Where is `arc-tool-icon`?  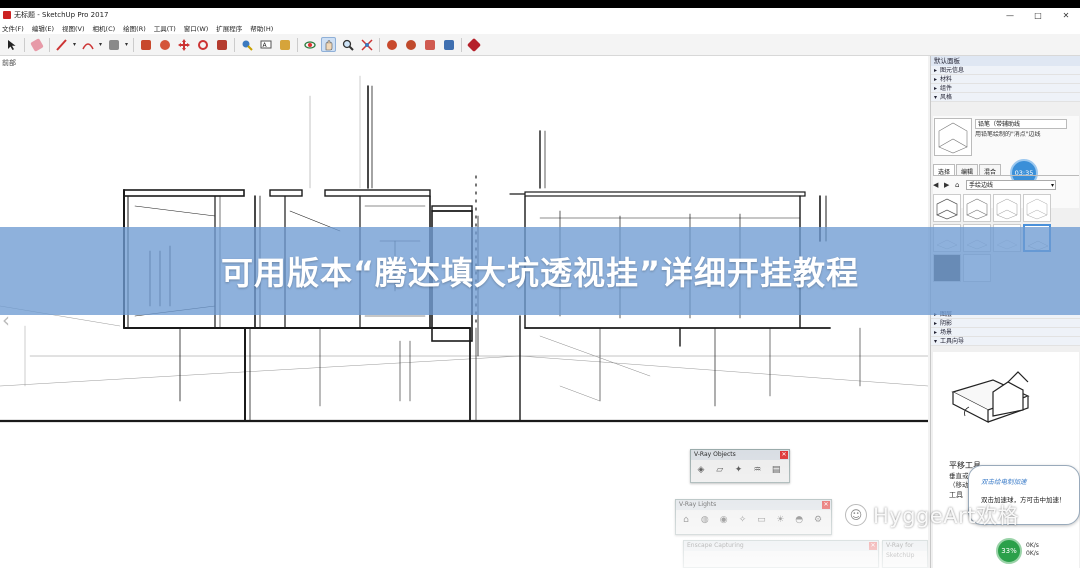
arc-tool-icon is located at coordinates (87, 44).